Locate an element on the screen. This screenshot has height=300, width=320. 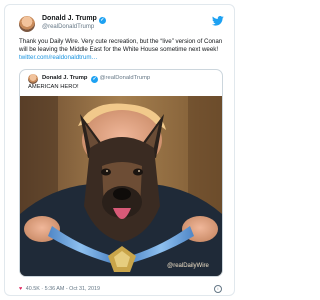
quoted-author-name: Donald J. Trump is located at coordinates (65, 78).